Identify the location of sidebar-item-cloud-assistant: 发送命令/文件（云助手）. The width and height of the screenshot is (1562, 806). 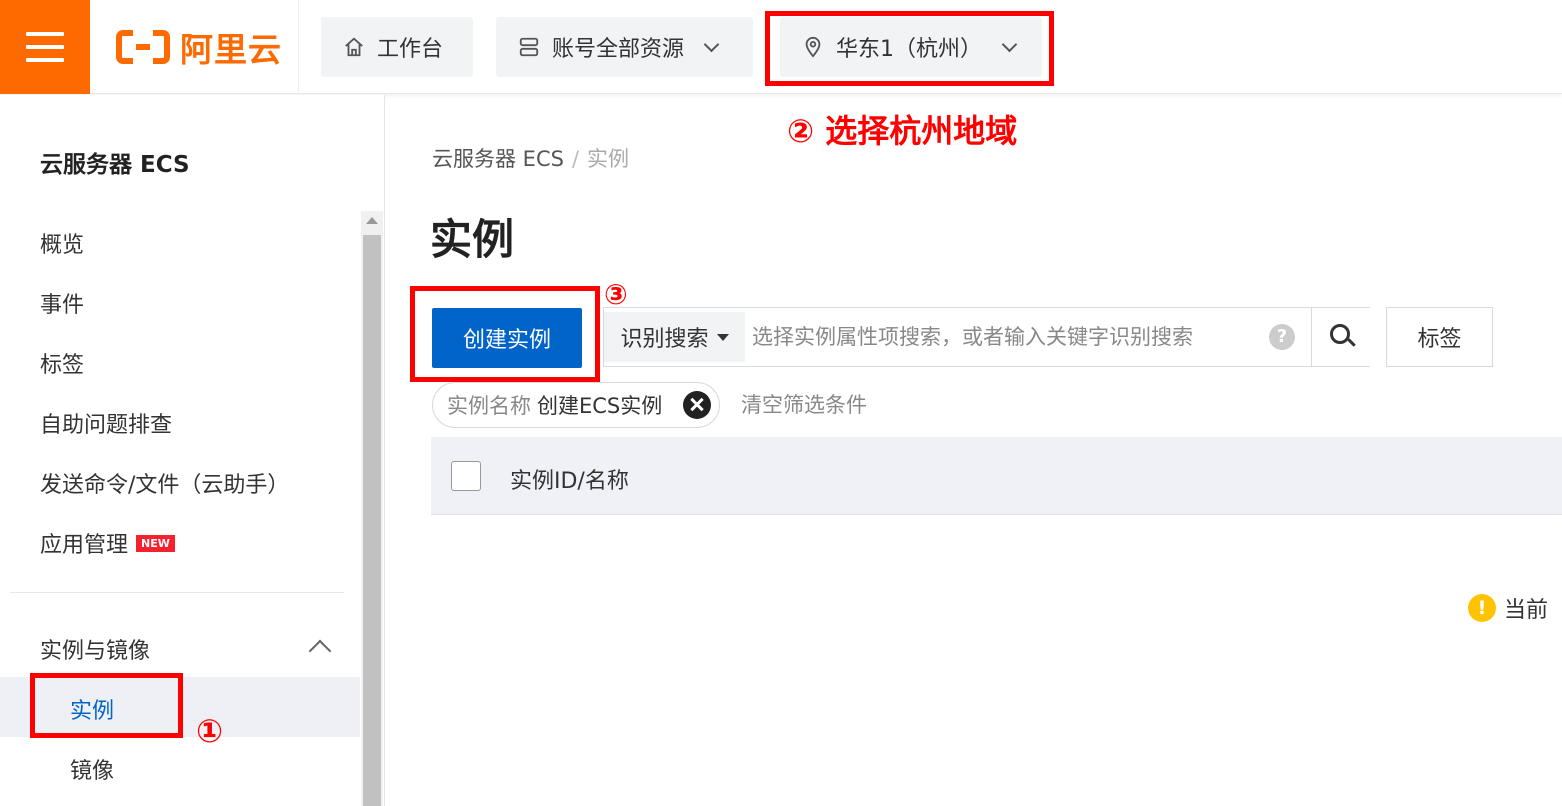
(164, 483).